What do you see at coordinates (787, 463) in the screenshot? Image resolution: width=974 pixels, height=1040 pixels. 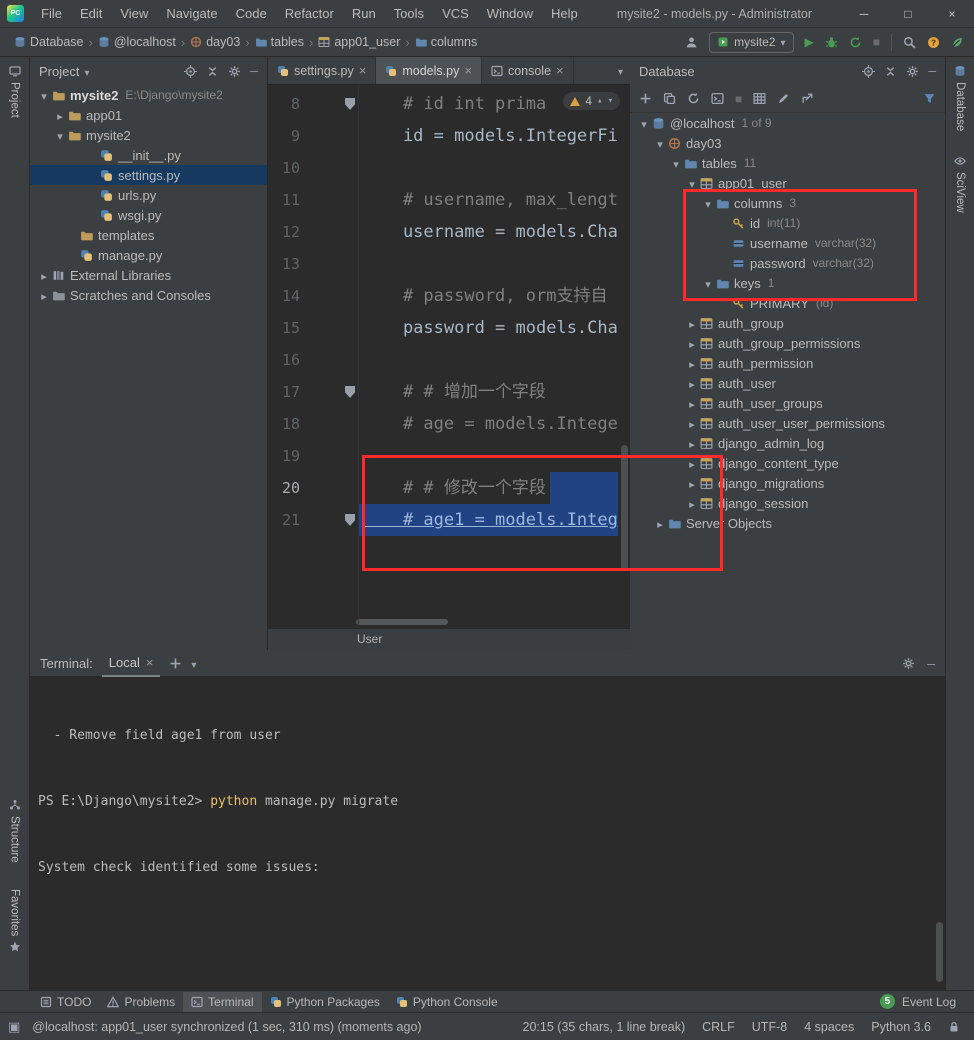 I see `db-item-django-content-type: django_content_type` at bounding box center [787, 463].